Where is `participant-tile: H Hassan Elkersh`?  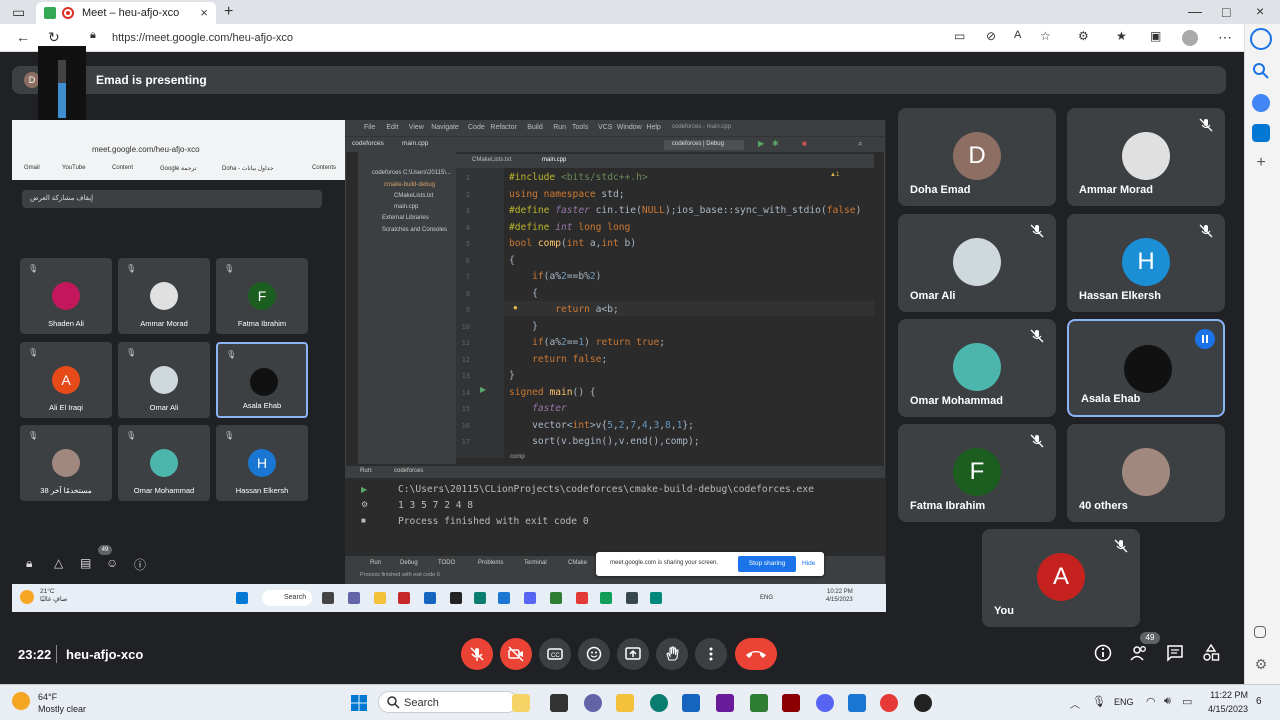 participant-tile: H Hassan Elkersh is located at coordinates (1146, 263).